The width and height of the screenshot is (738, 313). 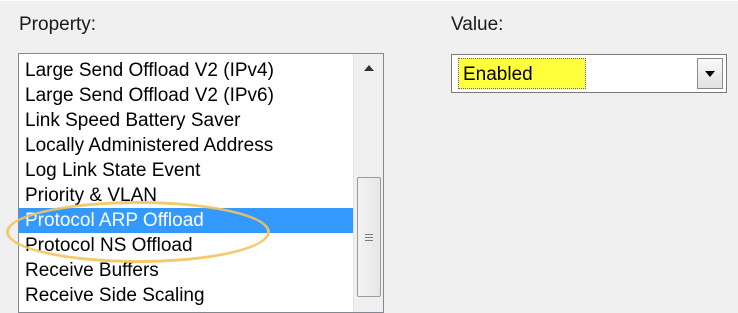 I want to click on triangle-up-icon, so click(x=368, y=68).